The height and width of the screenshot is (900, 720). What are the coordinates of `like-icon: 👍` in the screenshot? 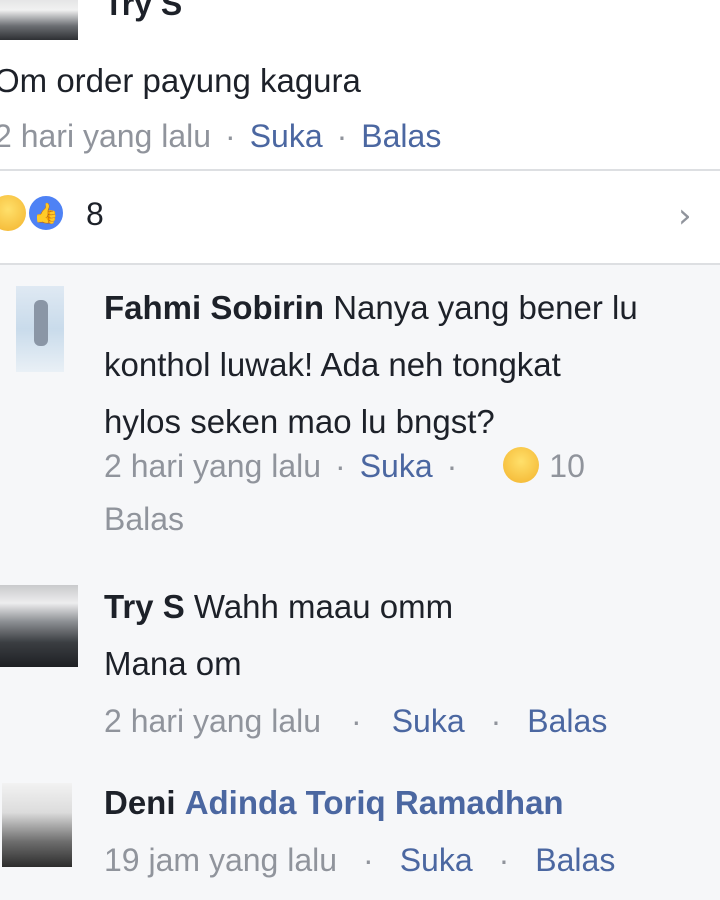 It's located at (46, 213).